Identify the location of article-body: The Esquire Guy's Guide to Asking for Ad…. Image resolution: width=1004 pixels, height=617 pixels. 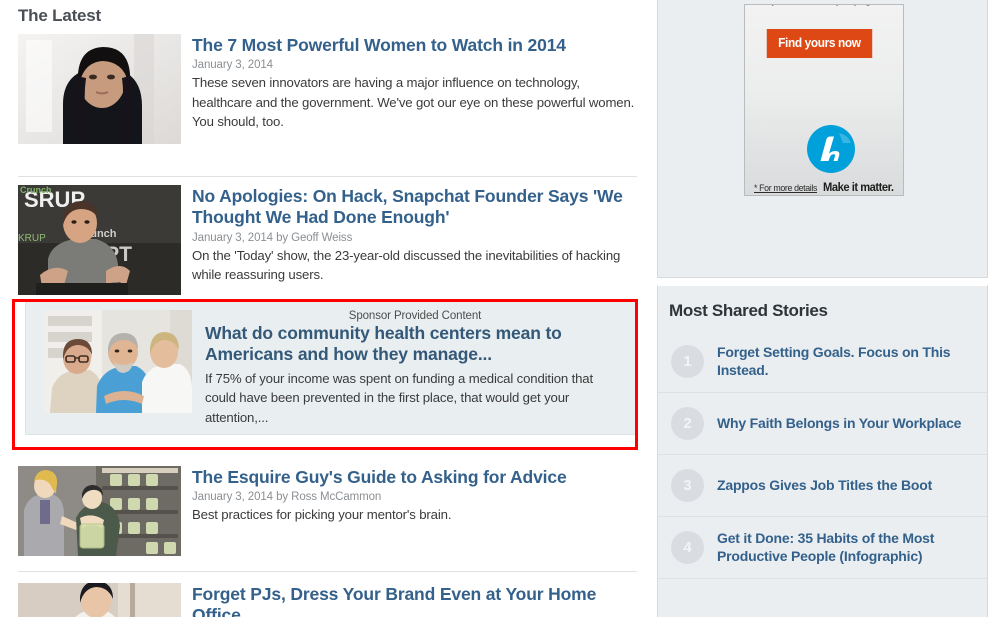
(414, 514).